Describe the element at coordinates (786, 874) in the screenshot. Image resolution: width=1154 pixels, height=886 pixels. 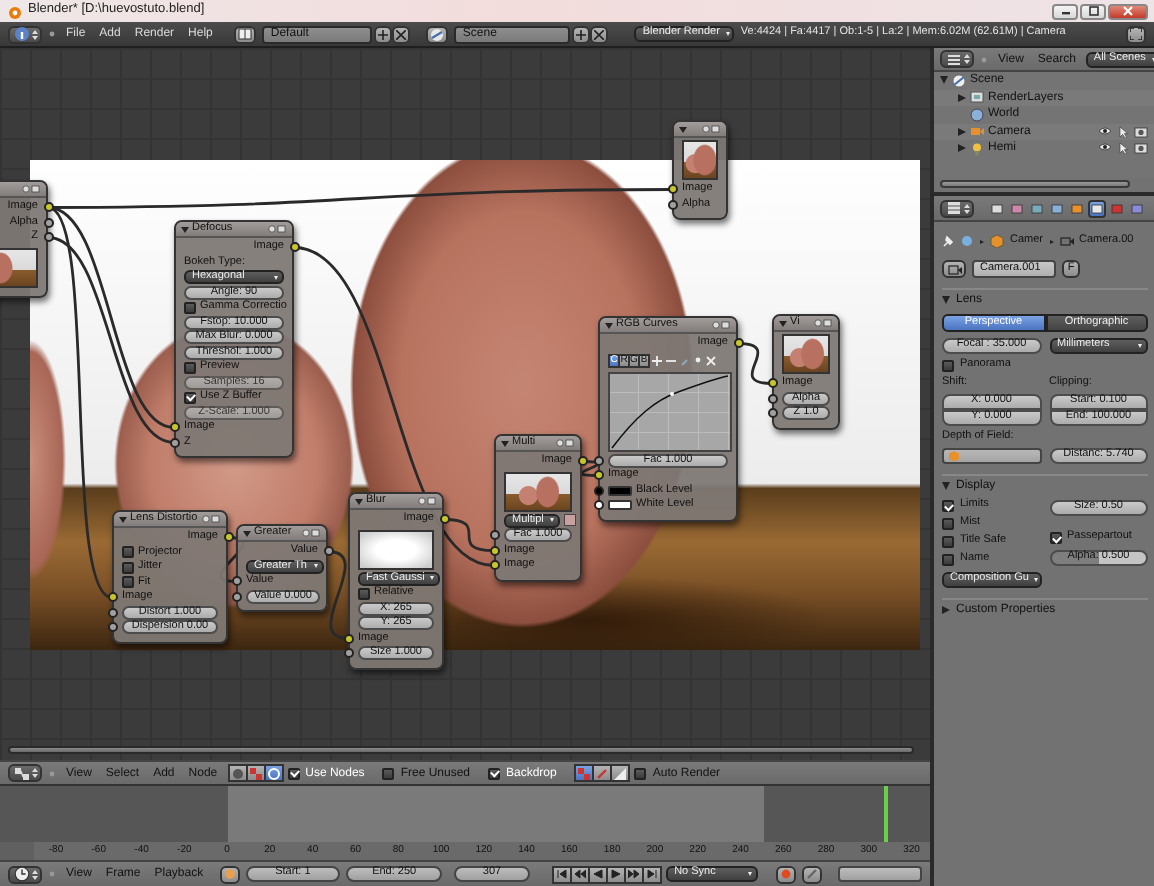
I see `record-button` at that location.